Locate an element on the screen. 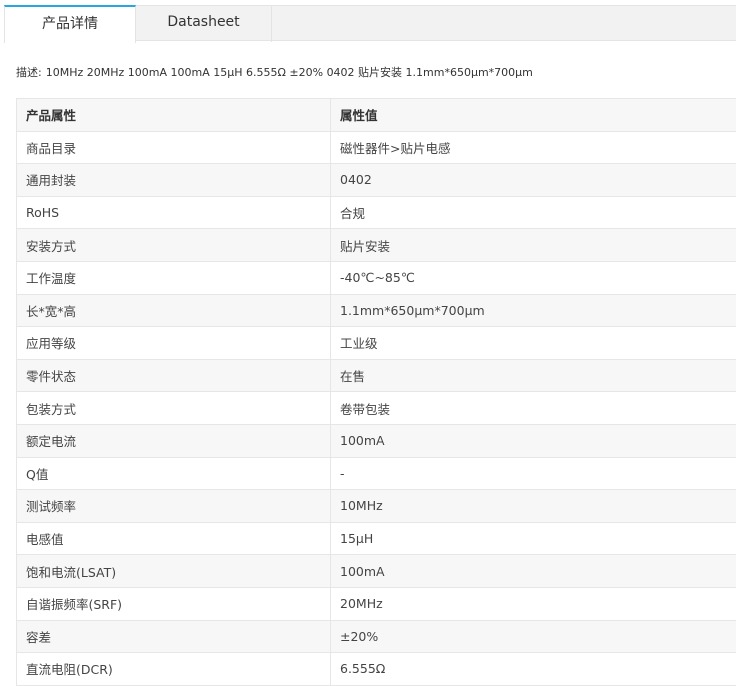 Image resolution: width=736 pixels, height=686 pixels. table-row: 自谐振频率(SRF)20MHz is located at coordinates (376, 603).